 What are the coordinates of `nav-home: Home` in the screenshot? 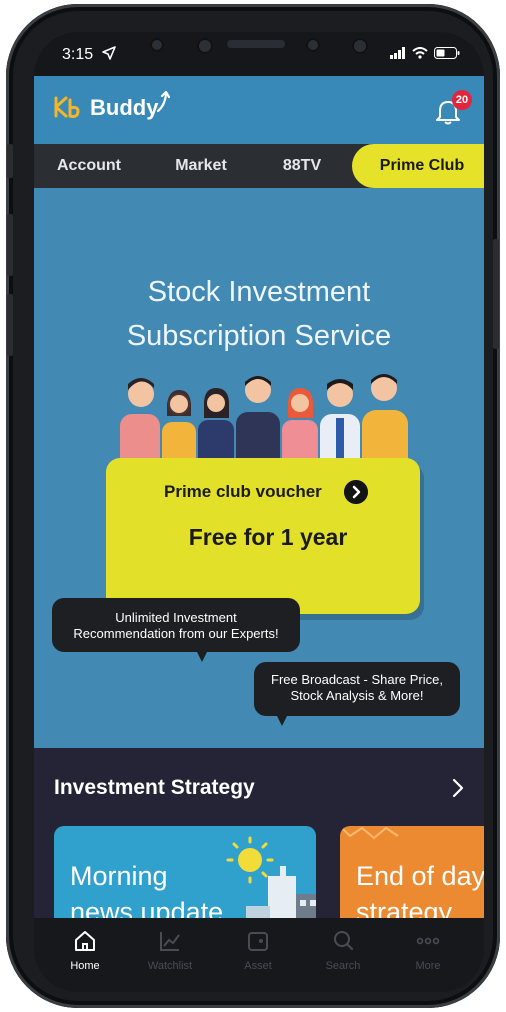 It's located at (85, 950).